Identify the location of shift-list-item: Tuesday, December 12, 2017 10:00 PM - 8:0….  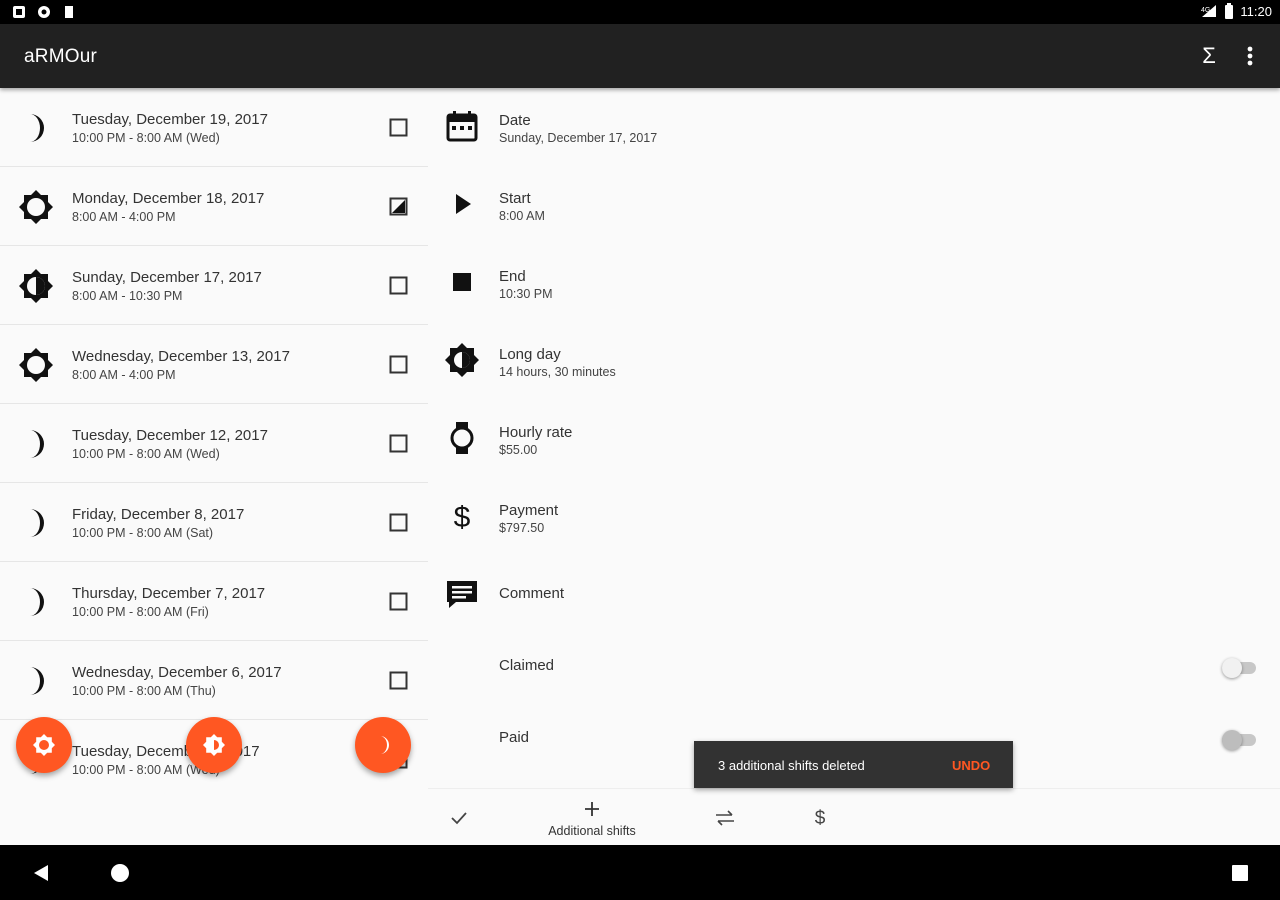
(214, 443).